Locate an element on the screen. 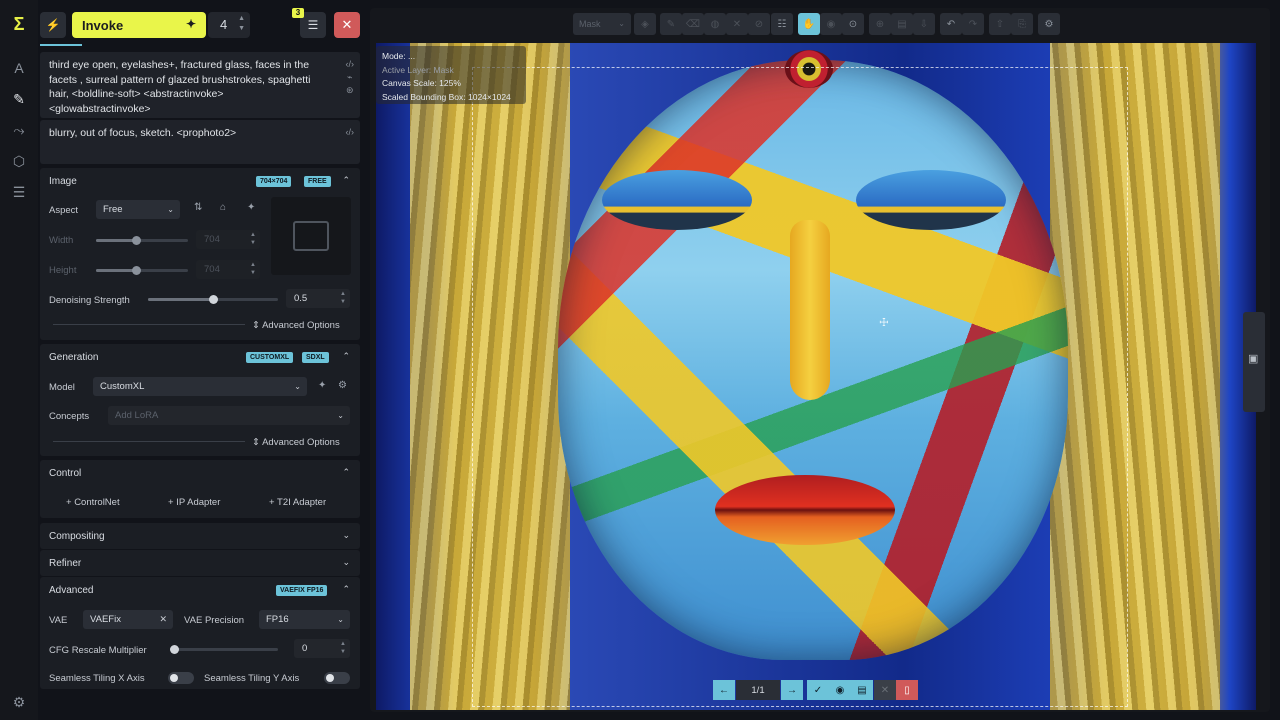 The height and width of the screenshot is (720, 1280). layer-select: Mask ⌄ is located at coordinates (602, 24).